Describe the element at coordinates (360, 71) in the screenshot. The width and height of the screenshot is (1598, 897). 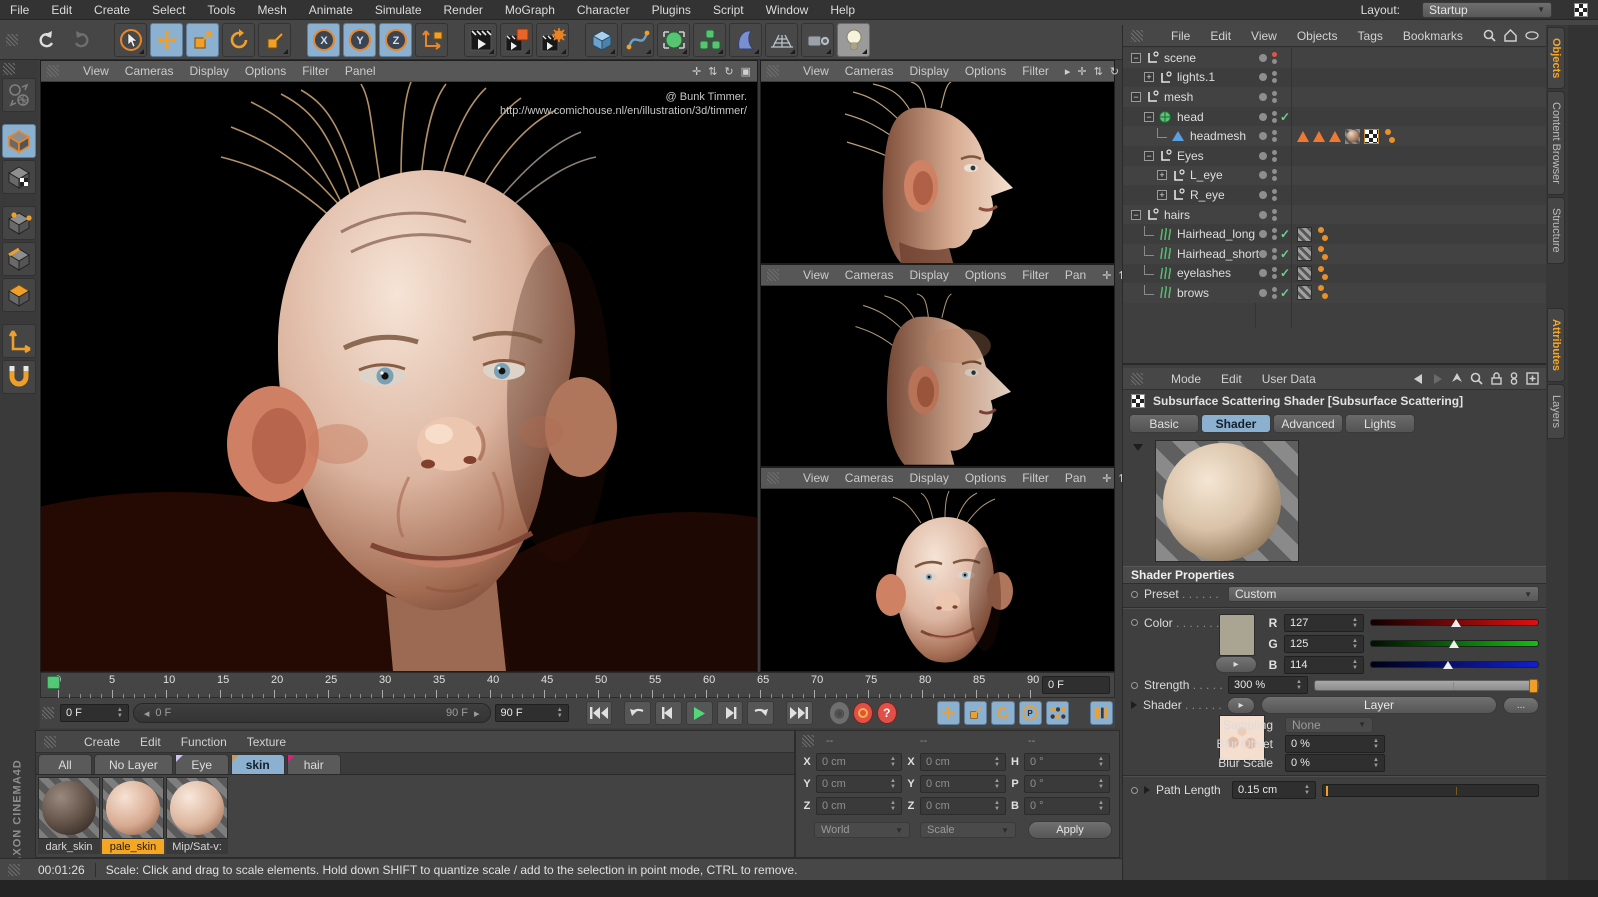
I see `vp-menu-panel: Panel` at that location.